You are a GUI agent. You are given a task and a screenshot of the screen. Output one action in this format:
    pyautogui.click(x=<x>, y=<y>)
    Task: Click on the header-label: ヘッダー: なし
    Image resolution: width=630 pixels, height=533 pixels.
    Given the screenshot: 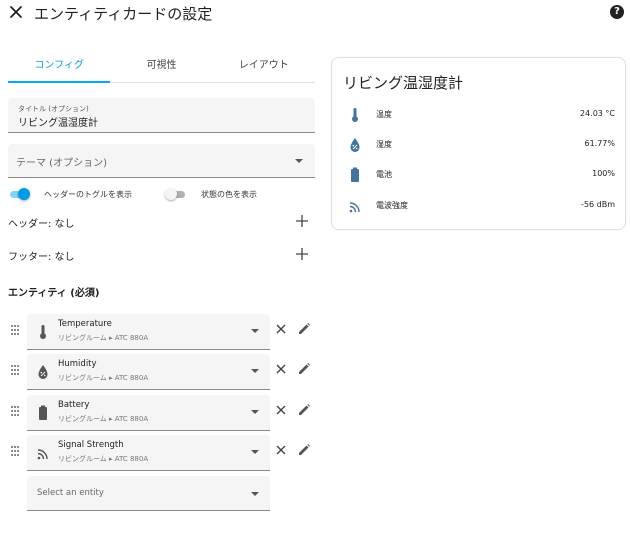 What is the action you would take?
    pyautogui.click(x=41, y=224)
    